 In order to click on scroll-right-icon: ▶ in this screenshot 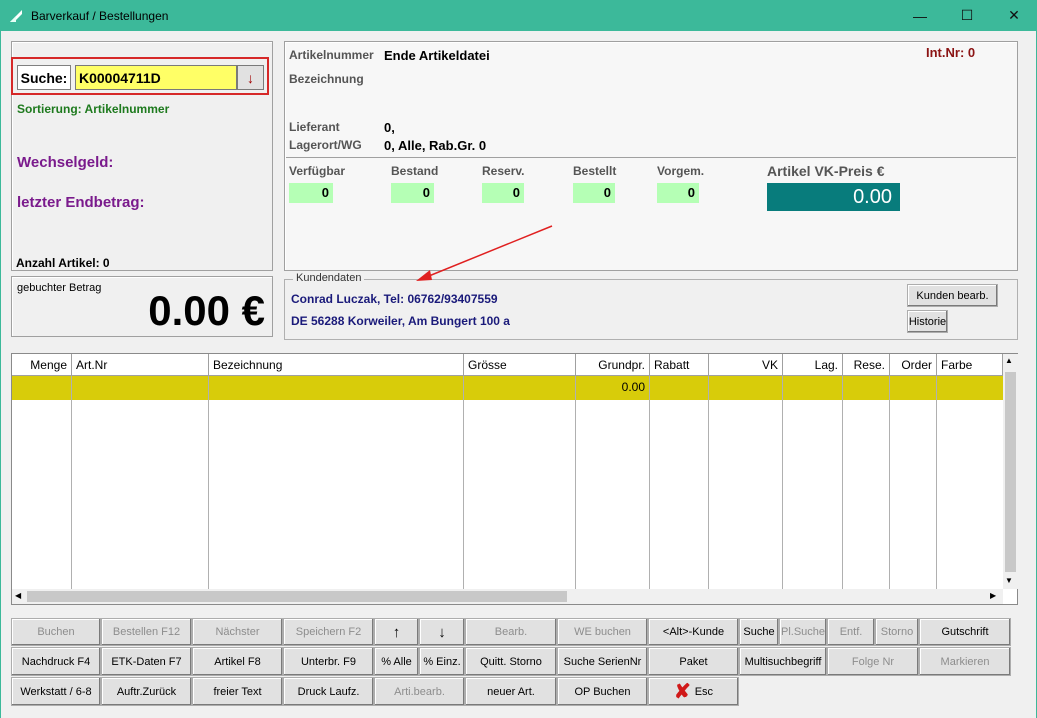, I will do `click(993, 595)`.